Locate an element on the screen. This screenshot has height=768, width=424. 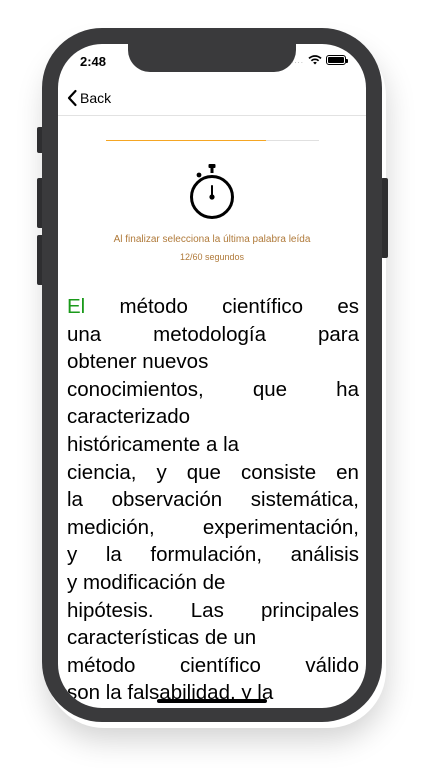
reading-line: y modificación de is located at coordinates (213, 583).